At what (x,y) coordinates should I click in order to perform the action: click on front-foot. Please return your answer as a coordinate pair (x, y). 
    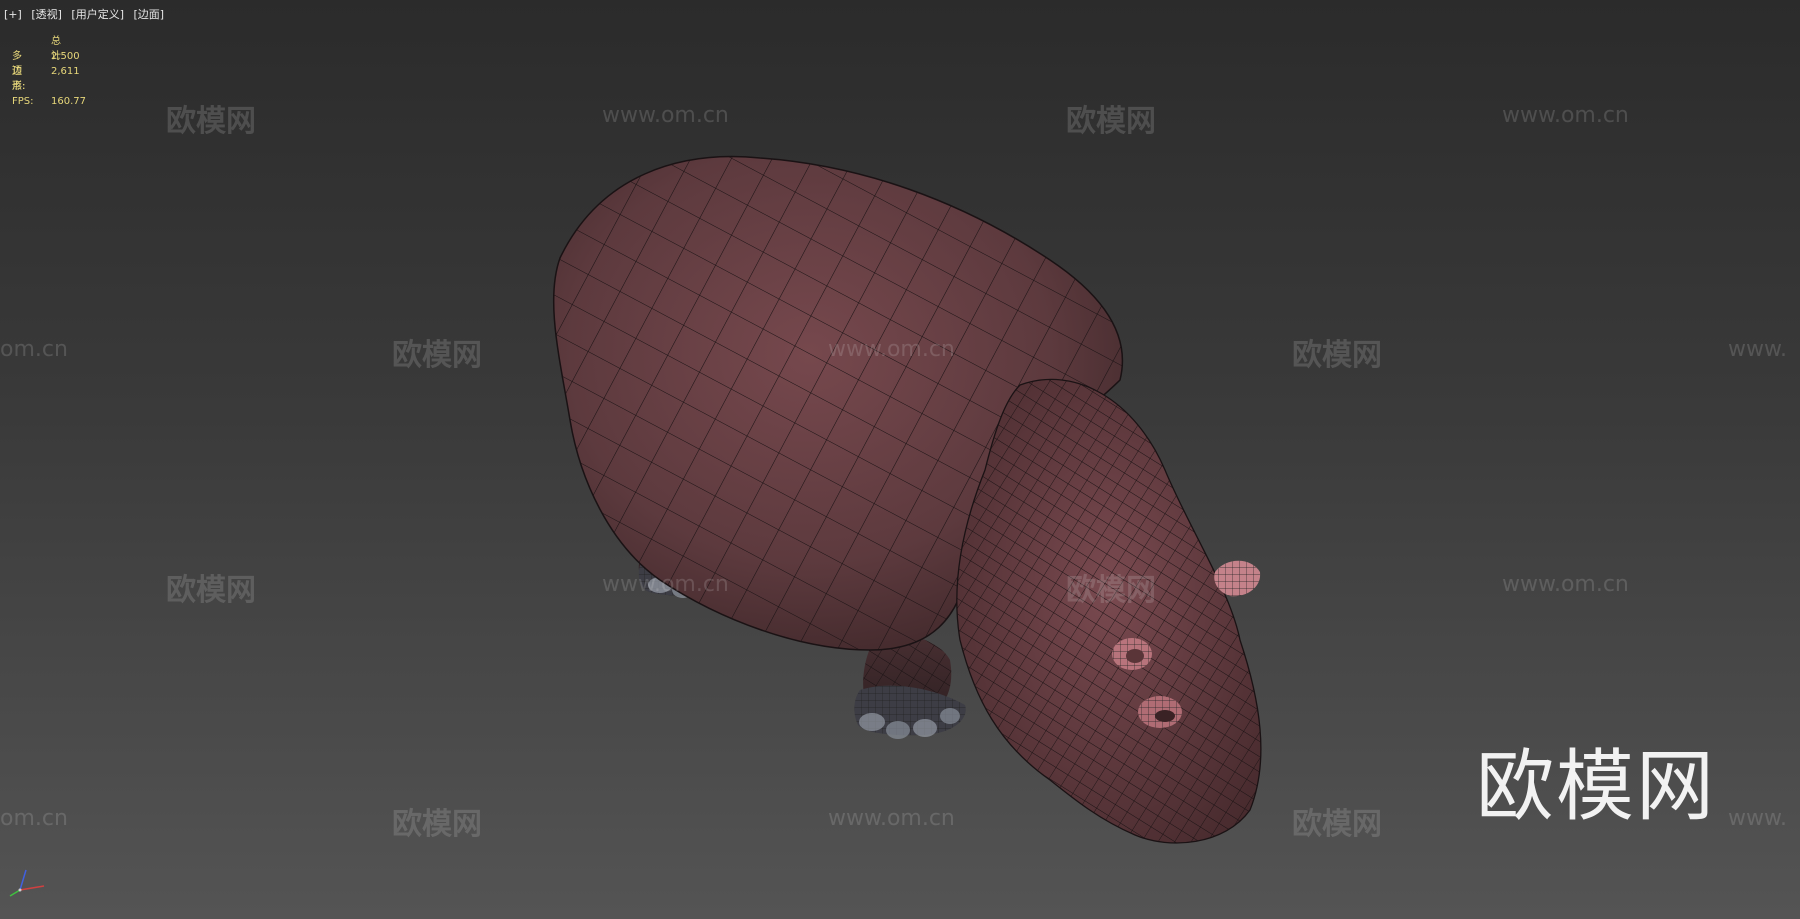
    Looking at the image, I should click on (910, 712).